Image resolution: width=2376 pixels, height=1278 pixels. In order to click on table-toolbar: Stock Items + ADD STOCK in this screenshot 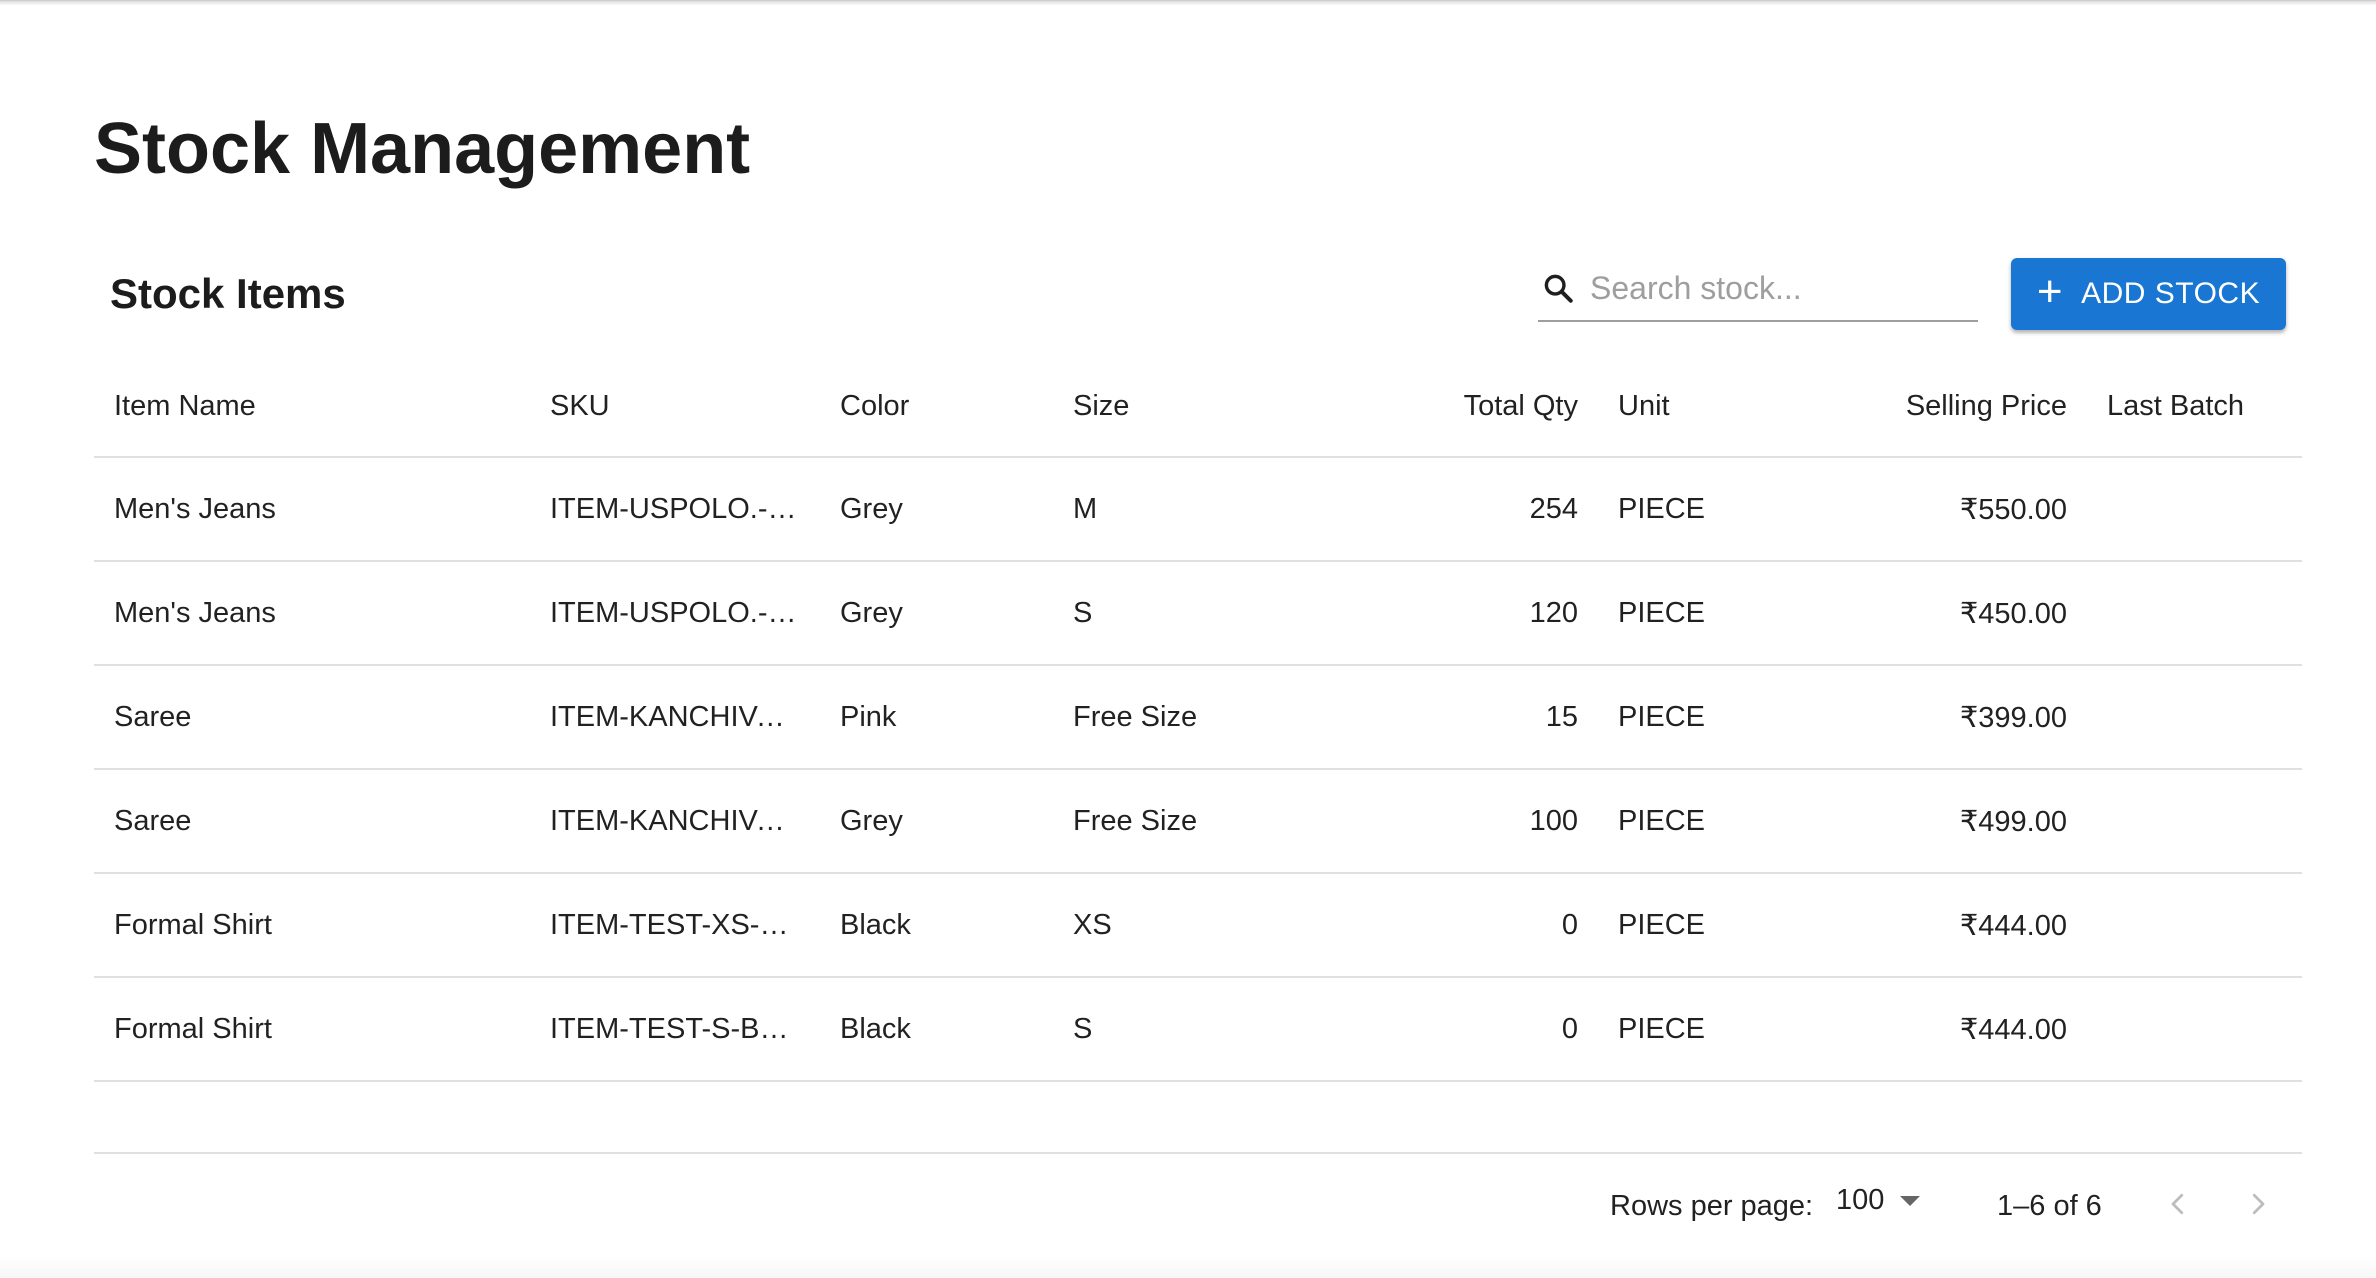, I will do `click(1198, 294)`.